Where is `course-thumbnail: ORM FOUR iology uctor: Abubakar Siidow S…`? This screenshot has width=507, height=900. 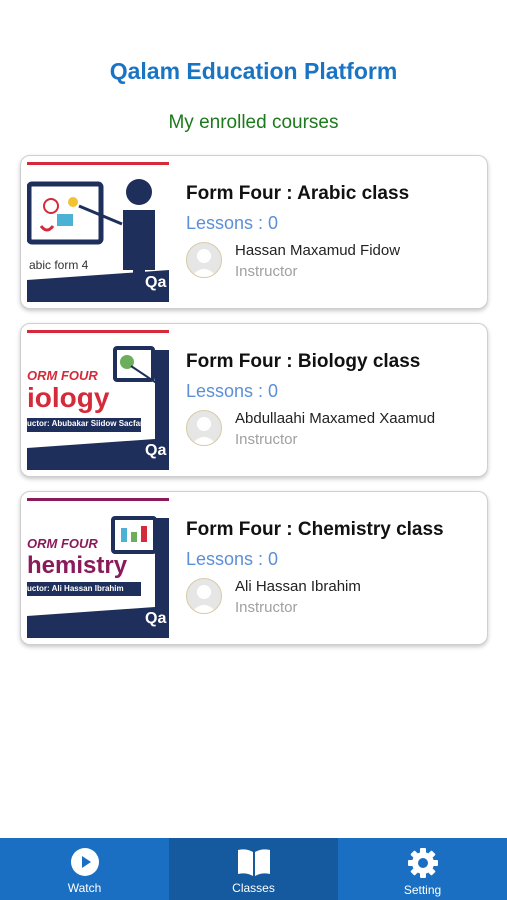
course-thumbnail: ORM FOUR iology uctor: Abubakar Siidow S… is located at coordinates (98, 400).